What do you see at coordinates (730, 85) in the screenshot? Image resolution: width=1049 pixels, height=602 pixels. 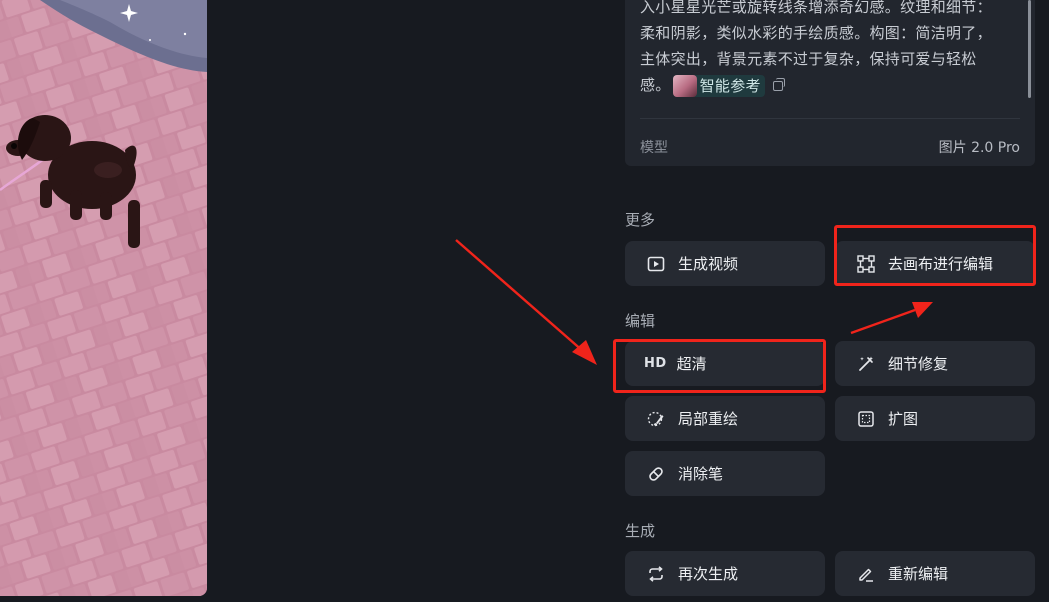 I see `smart-reference-label: 智能参考` at bounding box center [730, 85].